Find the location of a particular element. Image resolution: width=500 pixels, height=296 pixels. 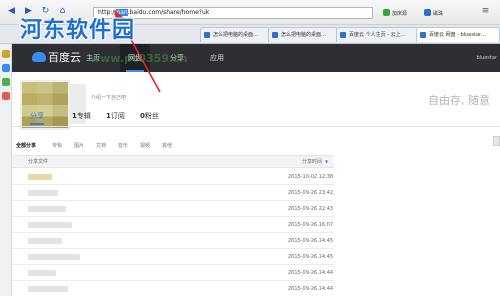

row-time: 2015-09-26 23:42 is located at coordinates (311, 193).